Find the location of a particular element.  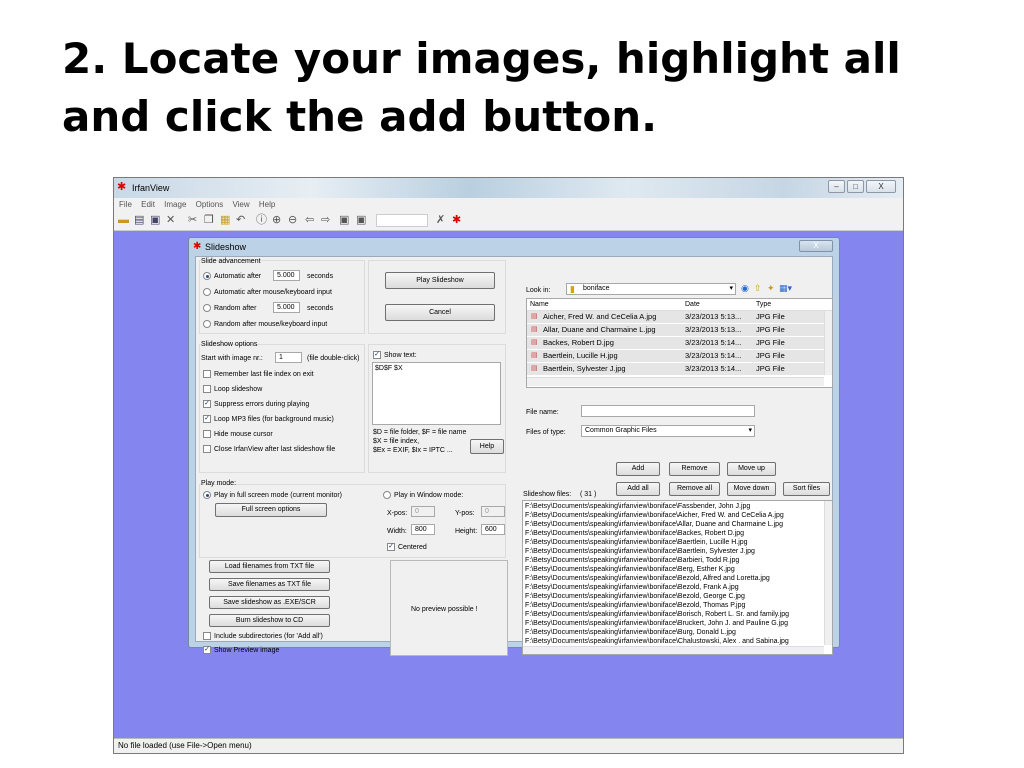

add-all-button: Add all is located at coordinates (638, 489).